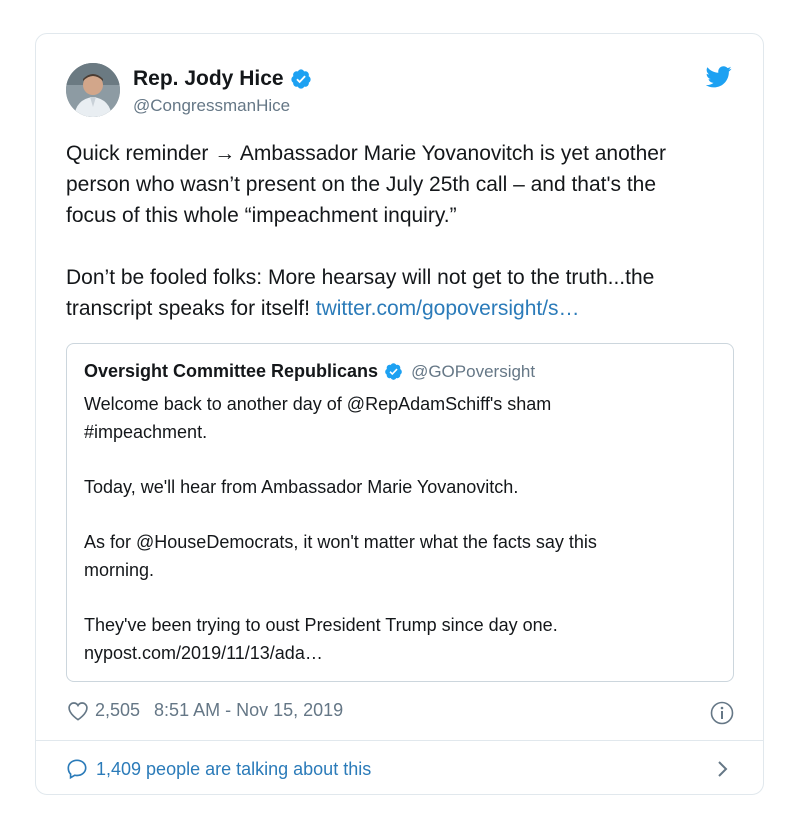 The height and width of the screenshot is (829, 800). I want to click on tweet-meta: 2,505 8:51 AM - Nov 15, 2019, so click(205, 710).